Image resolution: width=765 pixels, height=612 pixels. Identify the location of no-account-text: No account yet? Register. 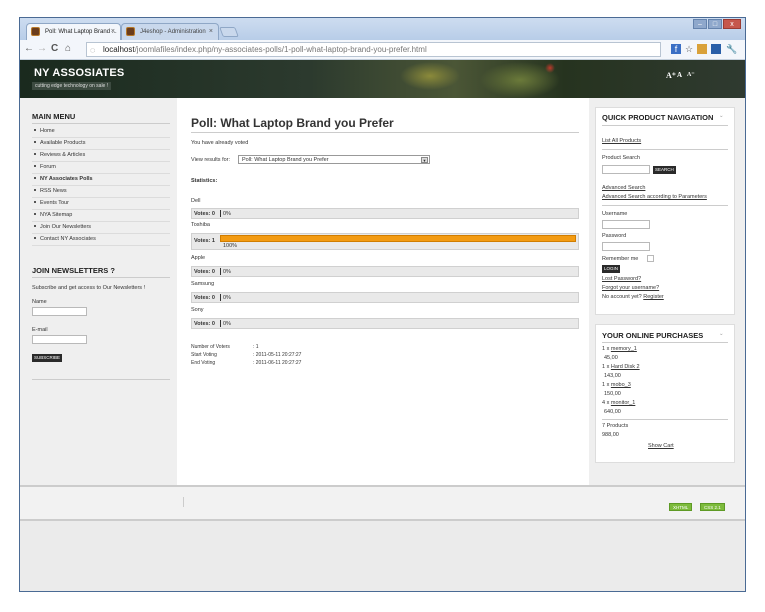
(633, 297).